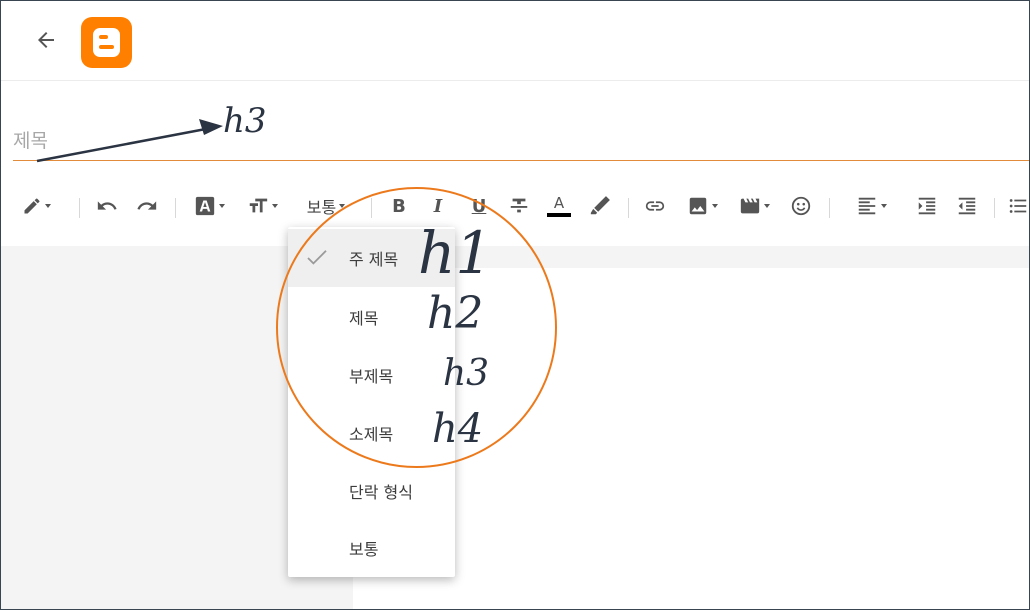  I want to click on annotation-h2: h2, so click(455, 313).